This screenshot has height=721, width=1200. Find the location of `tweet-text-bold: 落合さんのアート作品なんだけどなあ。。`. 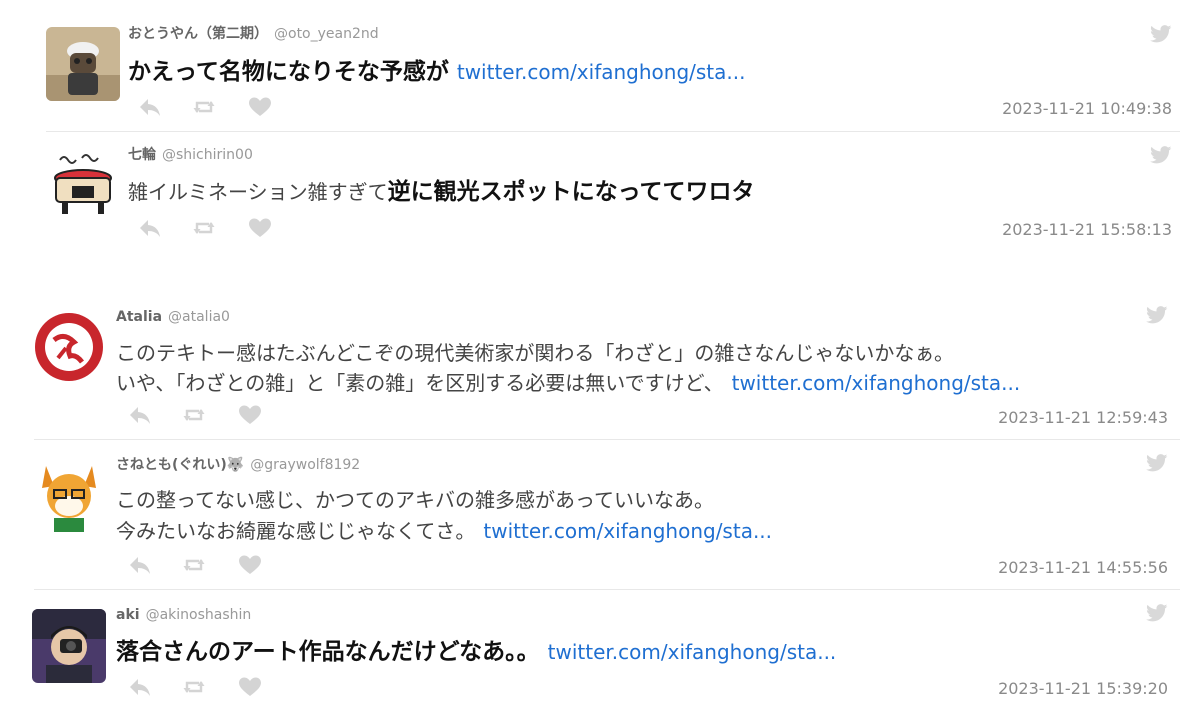

tweet-text-bold: 落合さんのアート作品なんだけどなあ。。 is located at coordinates (328, 652).